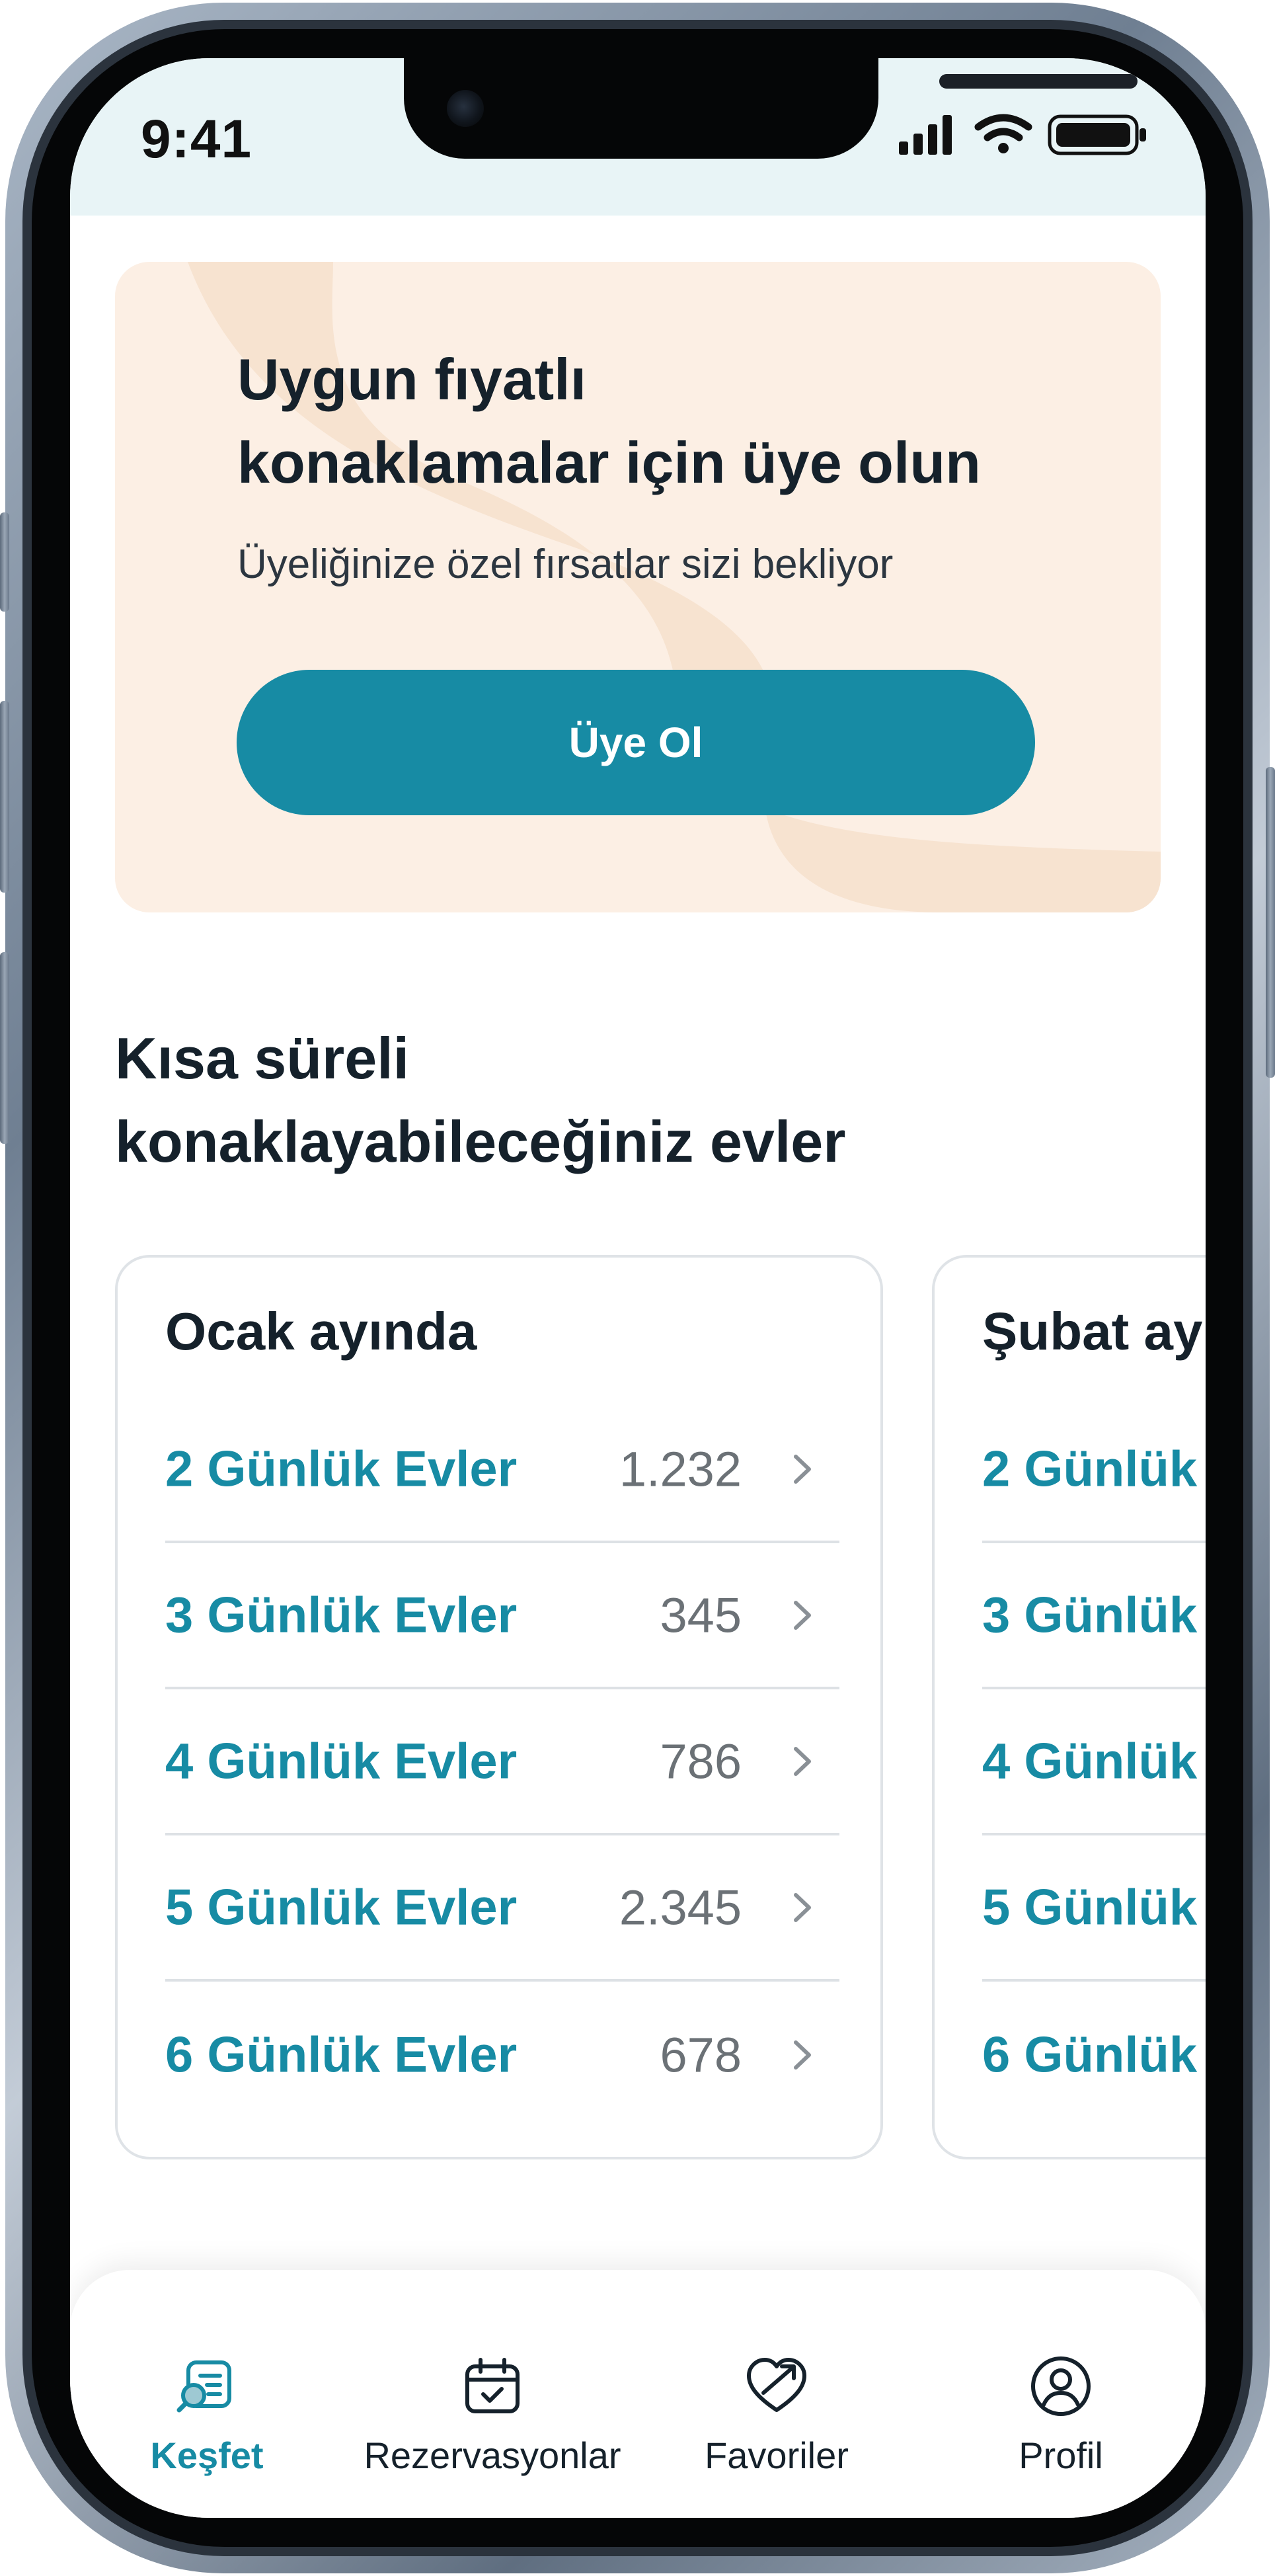  What do you see at coordinates (701, 2054) in the screenshot?
I see `row-count: 678` at bounding box center [701, 2054].